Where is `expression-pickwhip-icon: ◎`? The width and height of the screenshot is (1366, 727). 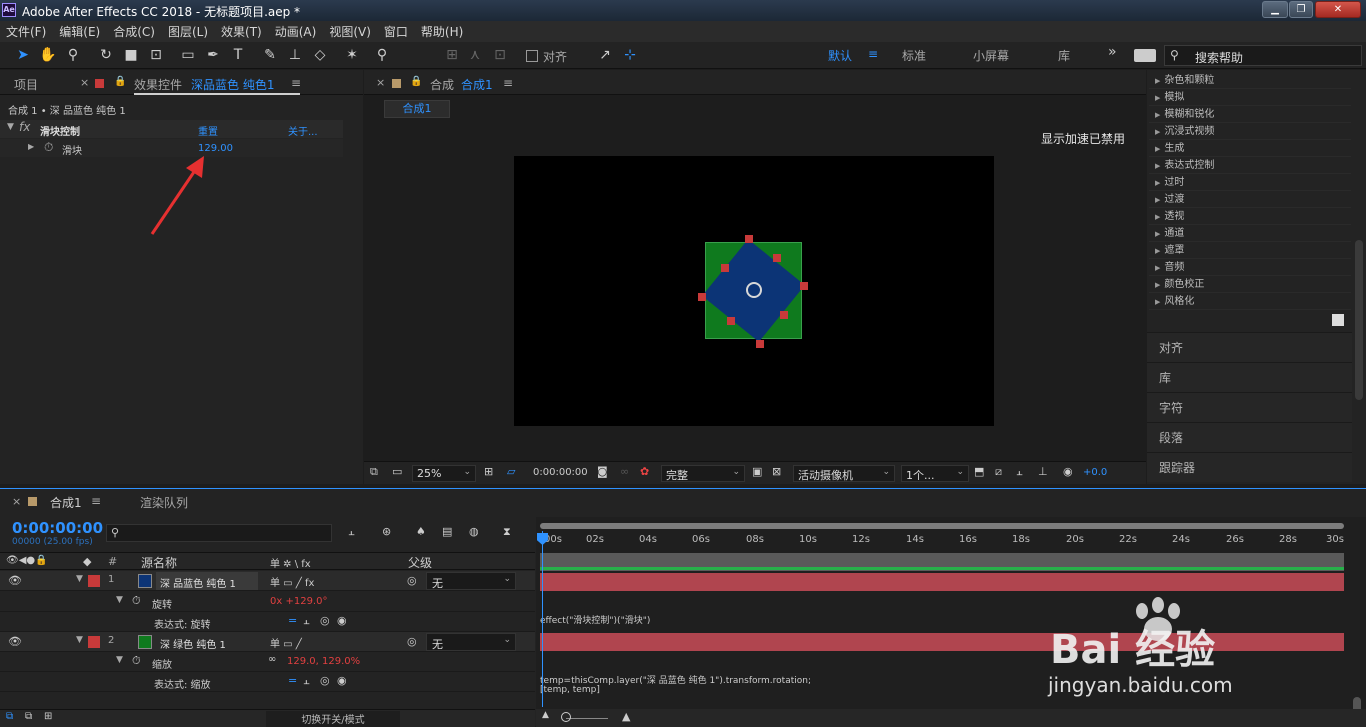 expression-pickwhip-icon: ◎ is located at coordinates (325, 680).